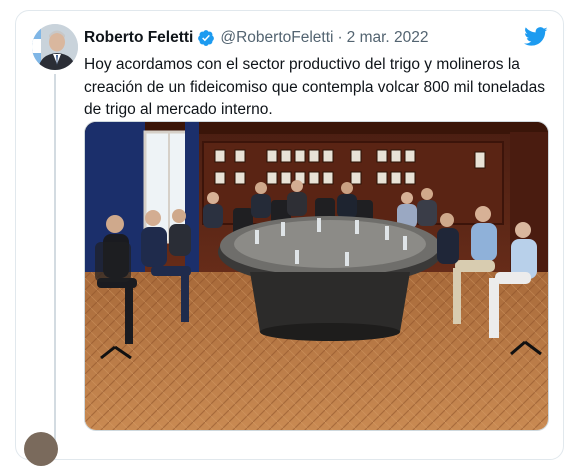  What do you see at coordinates (55, 47) in the screenshot?
I see `author-avatar` at bounding box center [55, 47].